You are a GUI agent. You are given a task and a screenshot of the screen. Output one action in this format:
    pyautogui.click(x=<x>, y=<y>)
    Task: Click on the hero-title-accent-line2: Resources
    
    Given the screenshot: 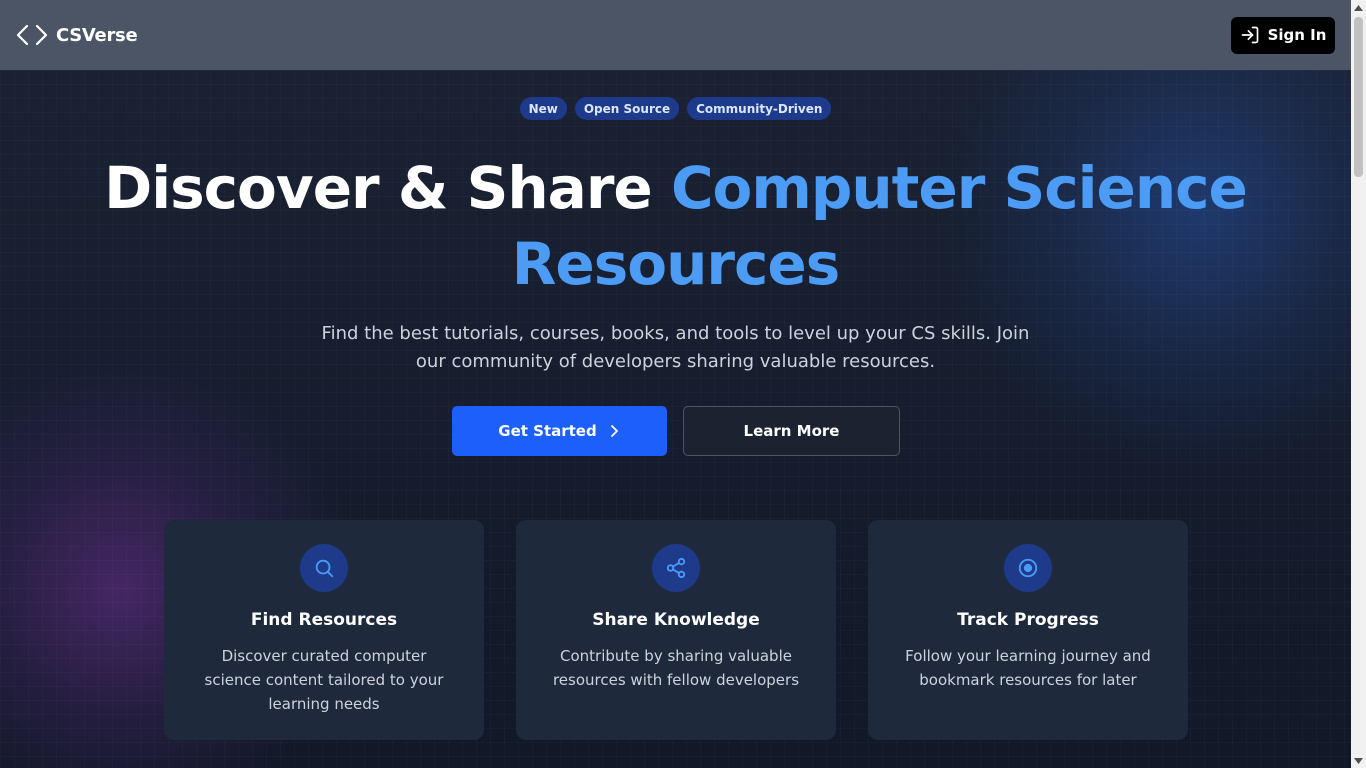 What is the action you would take?
    pyautogui.click(x=676, y=264)
    